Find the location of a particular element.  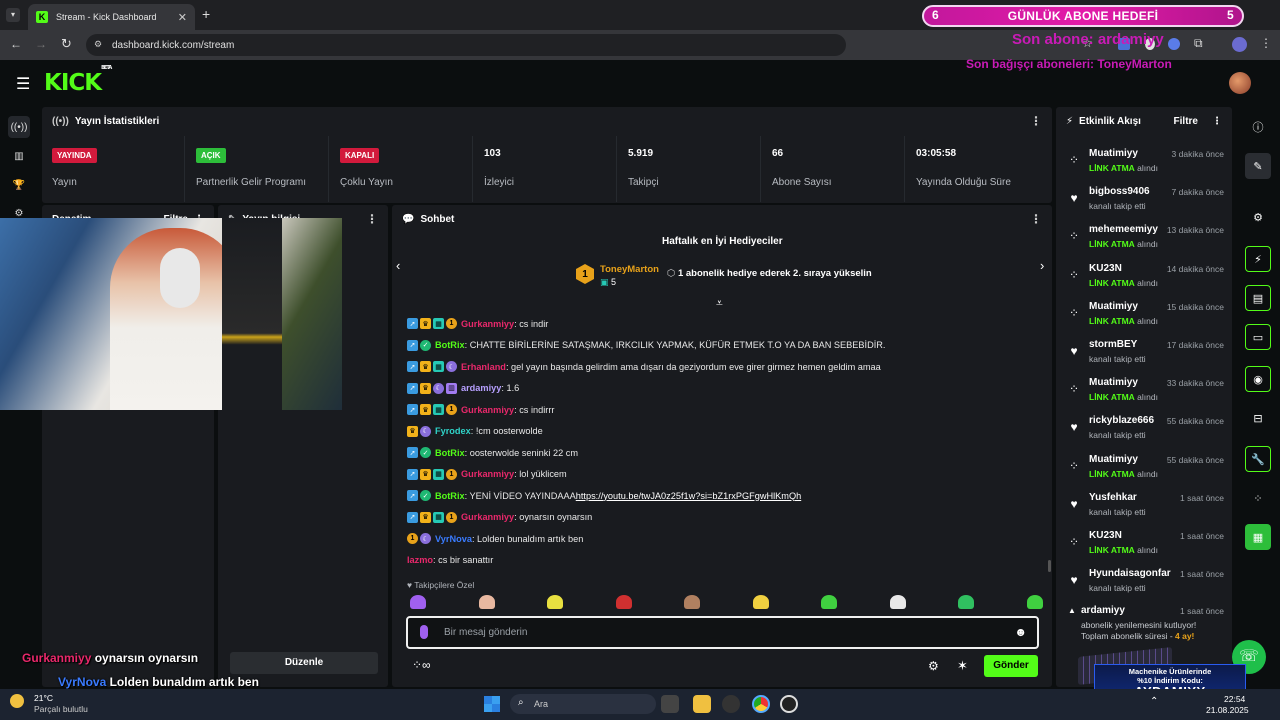

chat-collapse-icon: ⩡ is located at coordinates (719, 303).